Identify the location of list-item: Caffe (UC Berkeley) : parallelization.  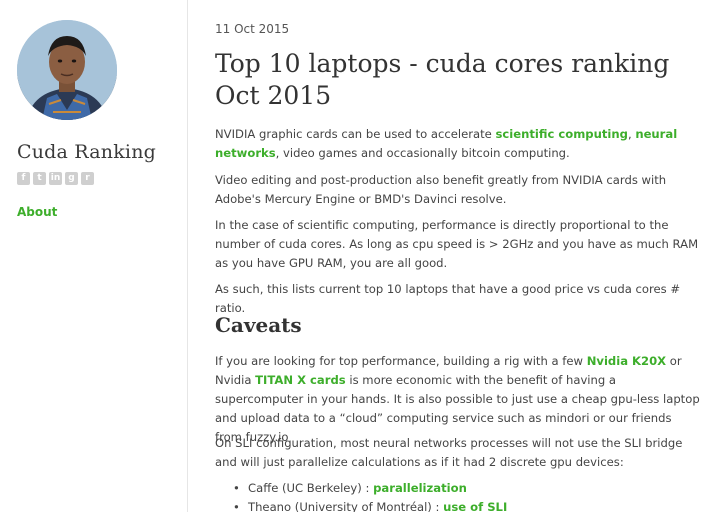
(463, 488).